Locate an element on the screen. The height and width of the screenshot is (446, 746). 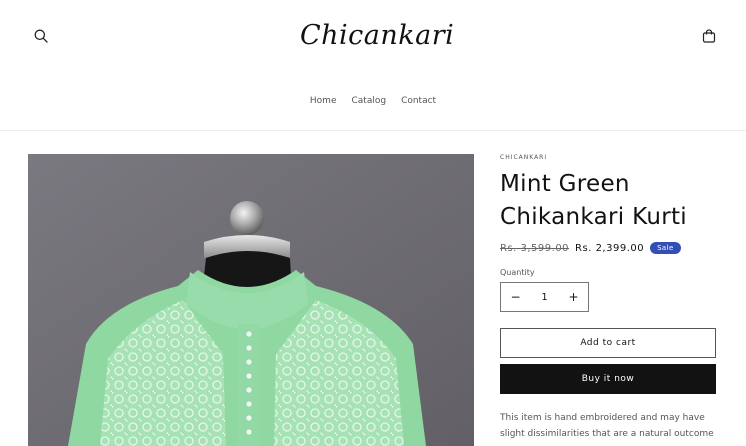
sale-price: Rs. 2,399.00 is located at coordinates (610, 248).